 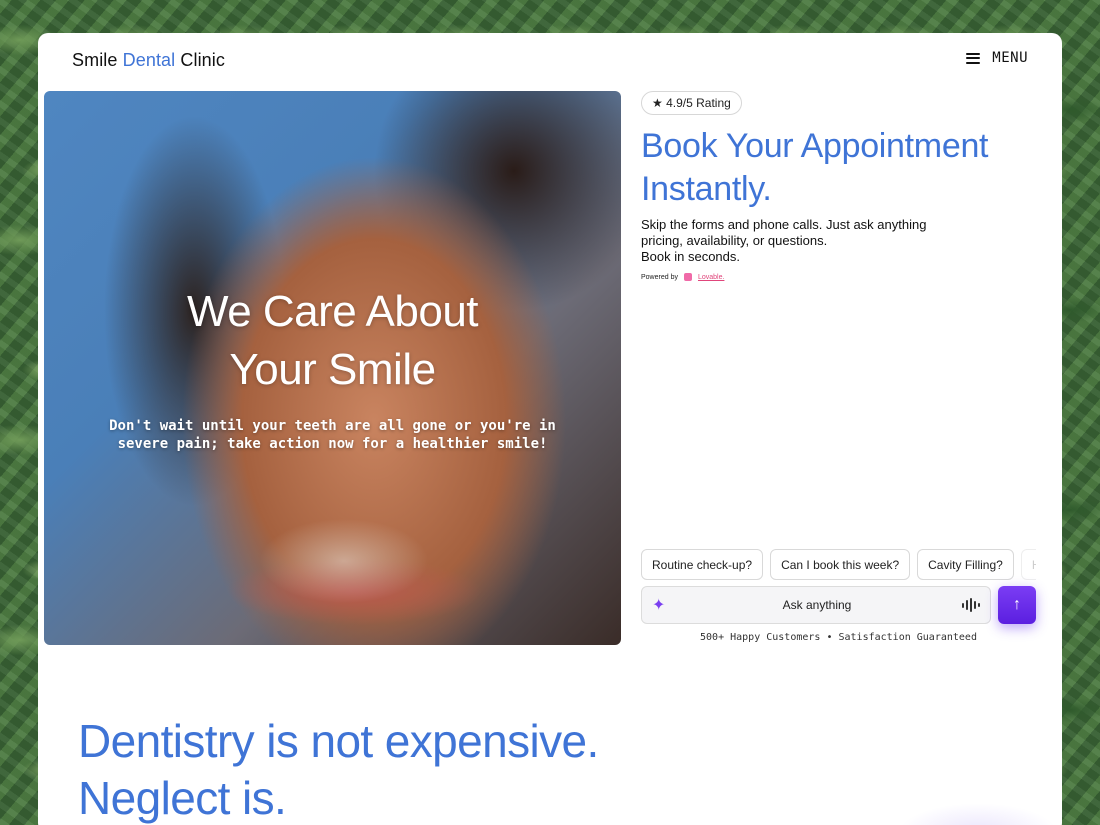 What do you see at coordinates (202, 60) in the screenshot?
I see `brand-word-clinic: Clinic` at bounding box center [202, 60].